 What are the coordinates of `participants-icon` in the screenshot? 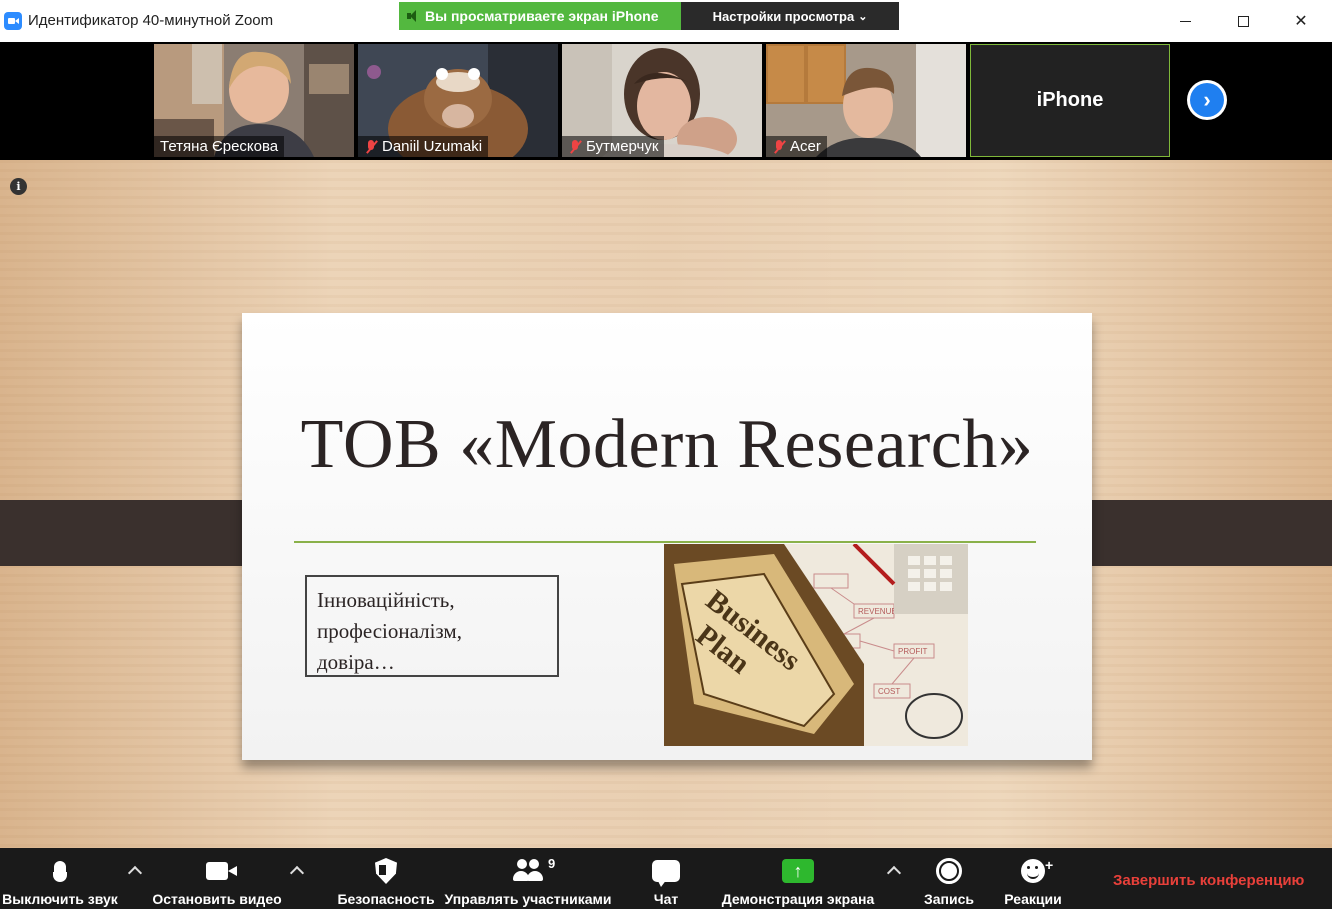 It's located at (528, 871).